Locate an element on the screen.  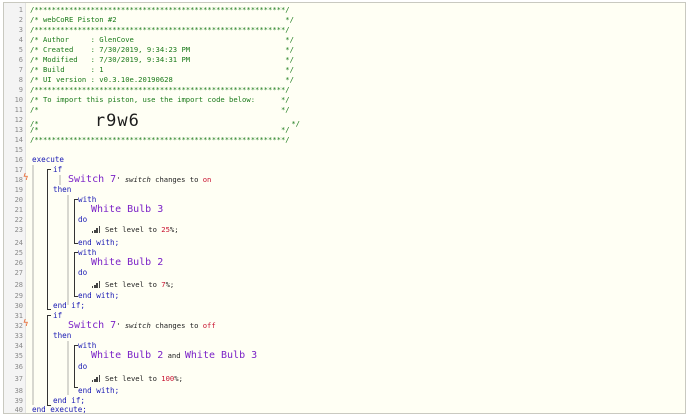
comment-line: /* */ is located at coordinates (160, 129).